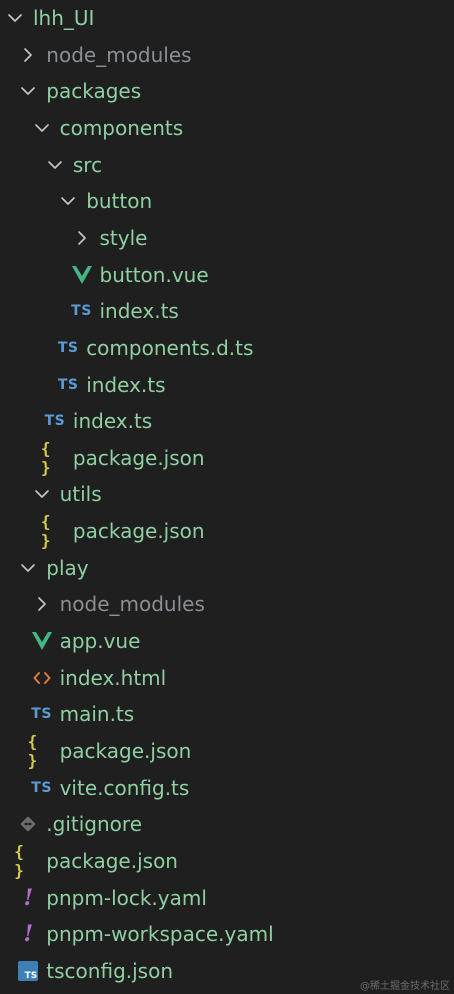  Describe the element at coordinates (113, 677) in the screenshot. I see `item-label: index.html` at that location.